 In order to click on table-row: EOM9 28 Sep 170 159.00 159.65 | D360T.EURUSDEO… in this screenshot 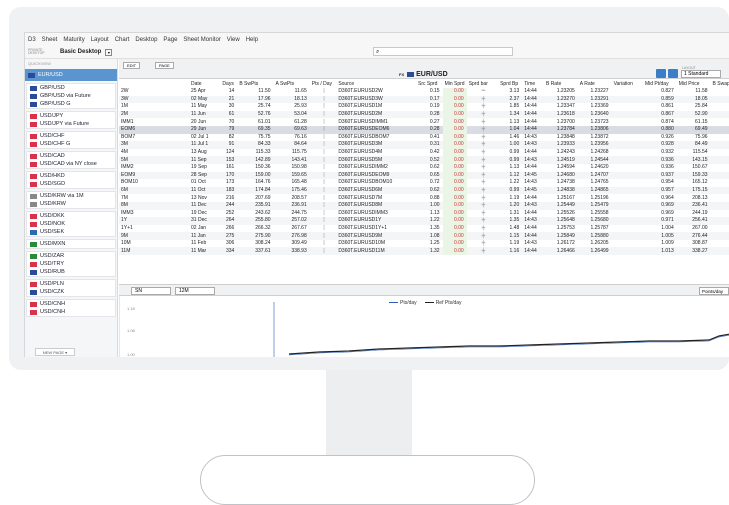, I will do `click(424, 175)`.